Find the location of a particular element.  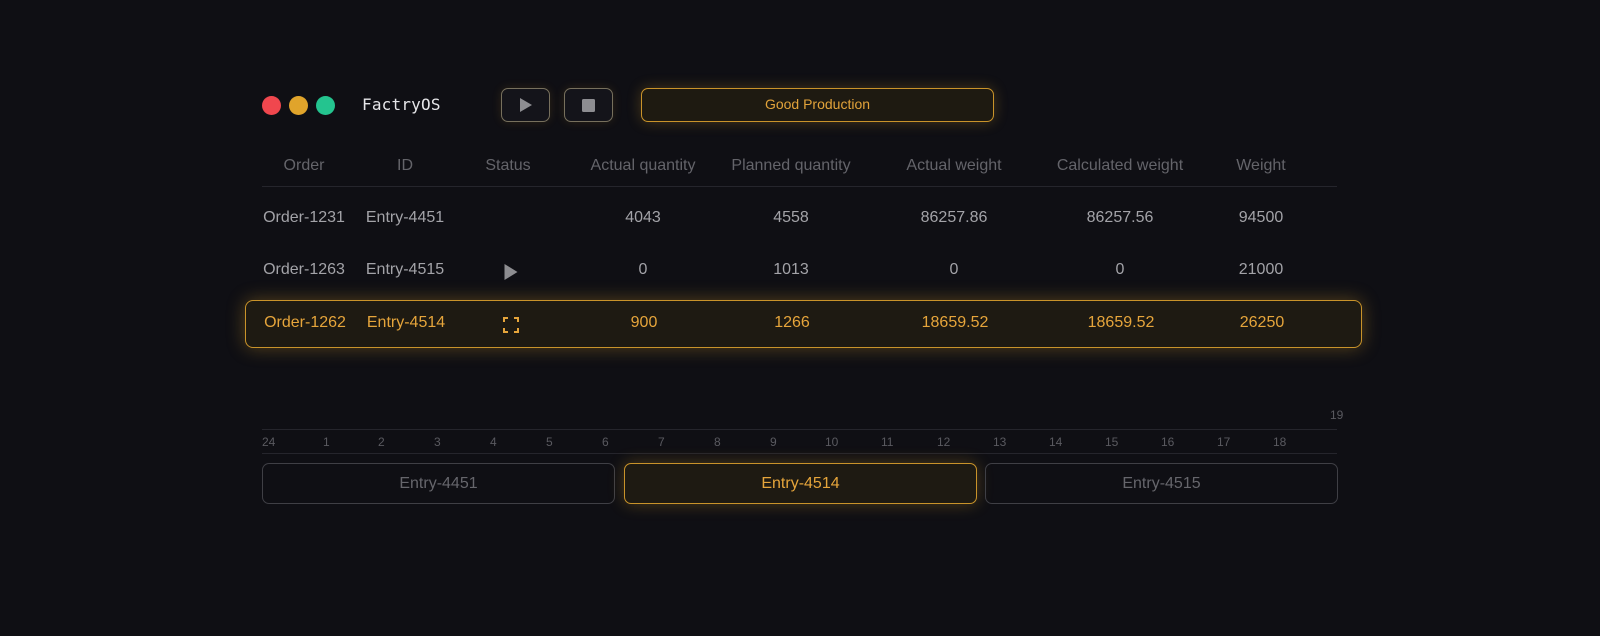

hour-tick: 9 is located at coordinates (773, 442).